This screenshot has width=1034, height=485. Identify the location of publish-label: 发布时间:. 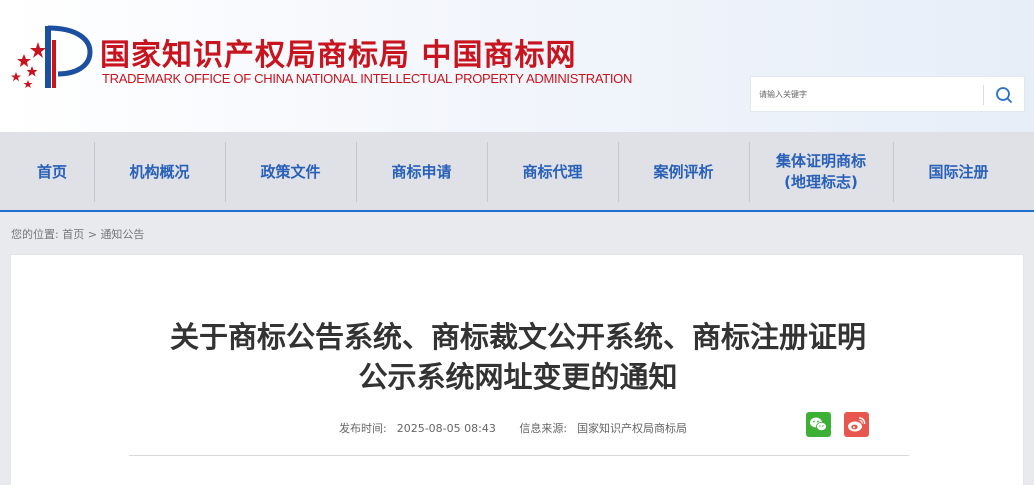
(363, 428).